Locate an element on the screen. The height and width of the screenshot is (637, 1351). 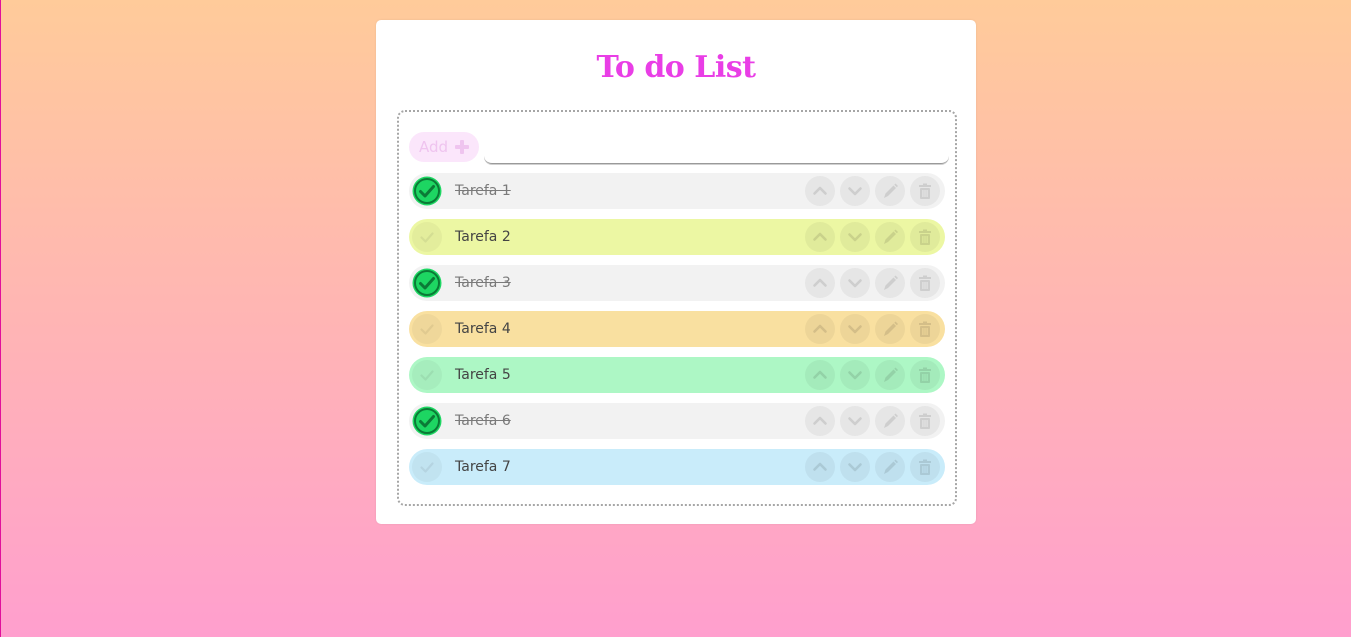
task-item: Tarefa 3 is located at coordinates (677, 283).